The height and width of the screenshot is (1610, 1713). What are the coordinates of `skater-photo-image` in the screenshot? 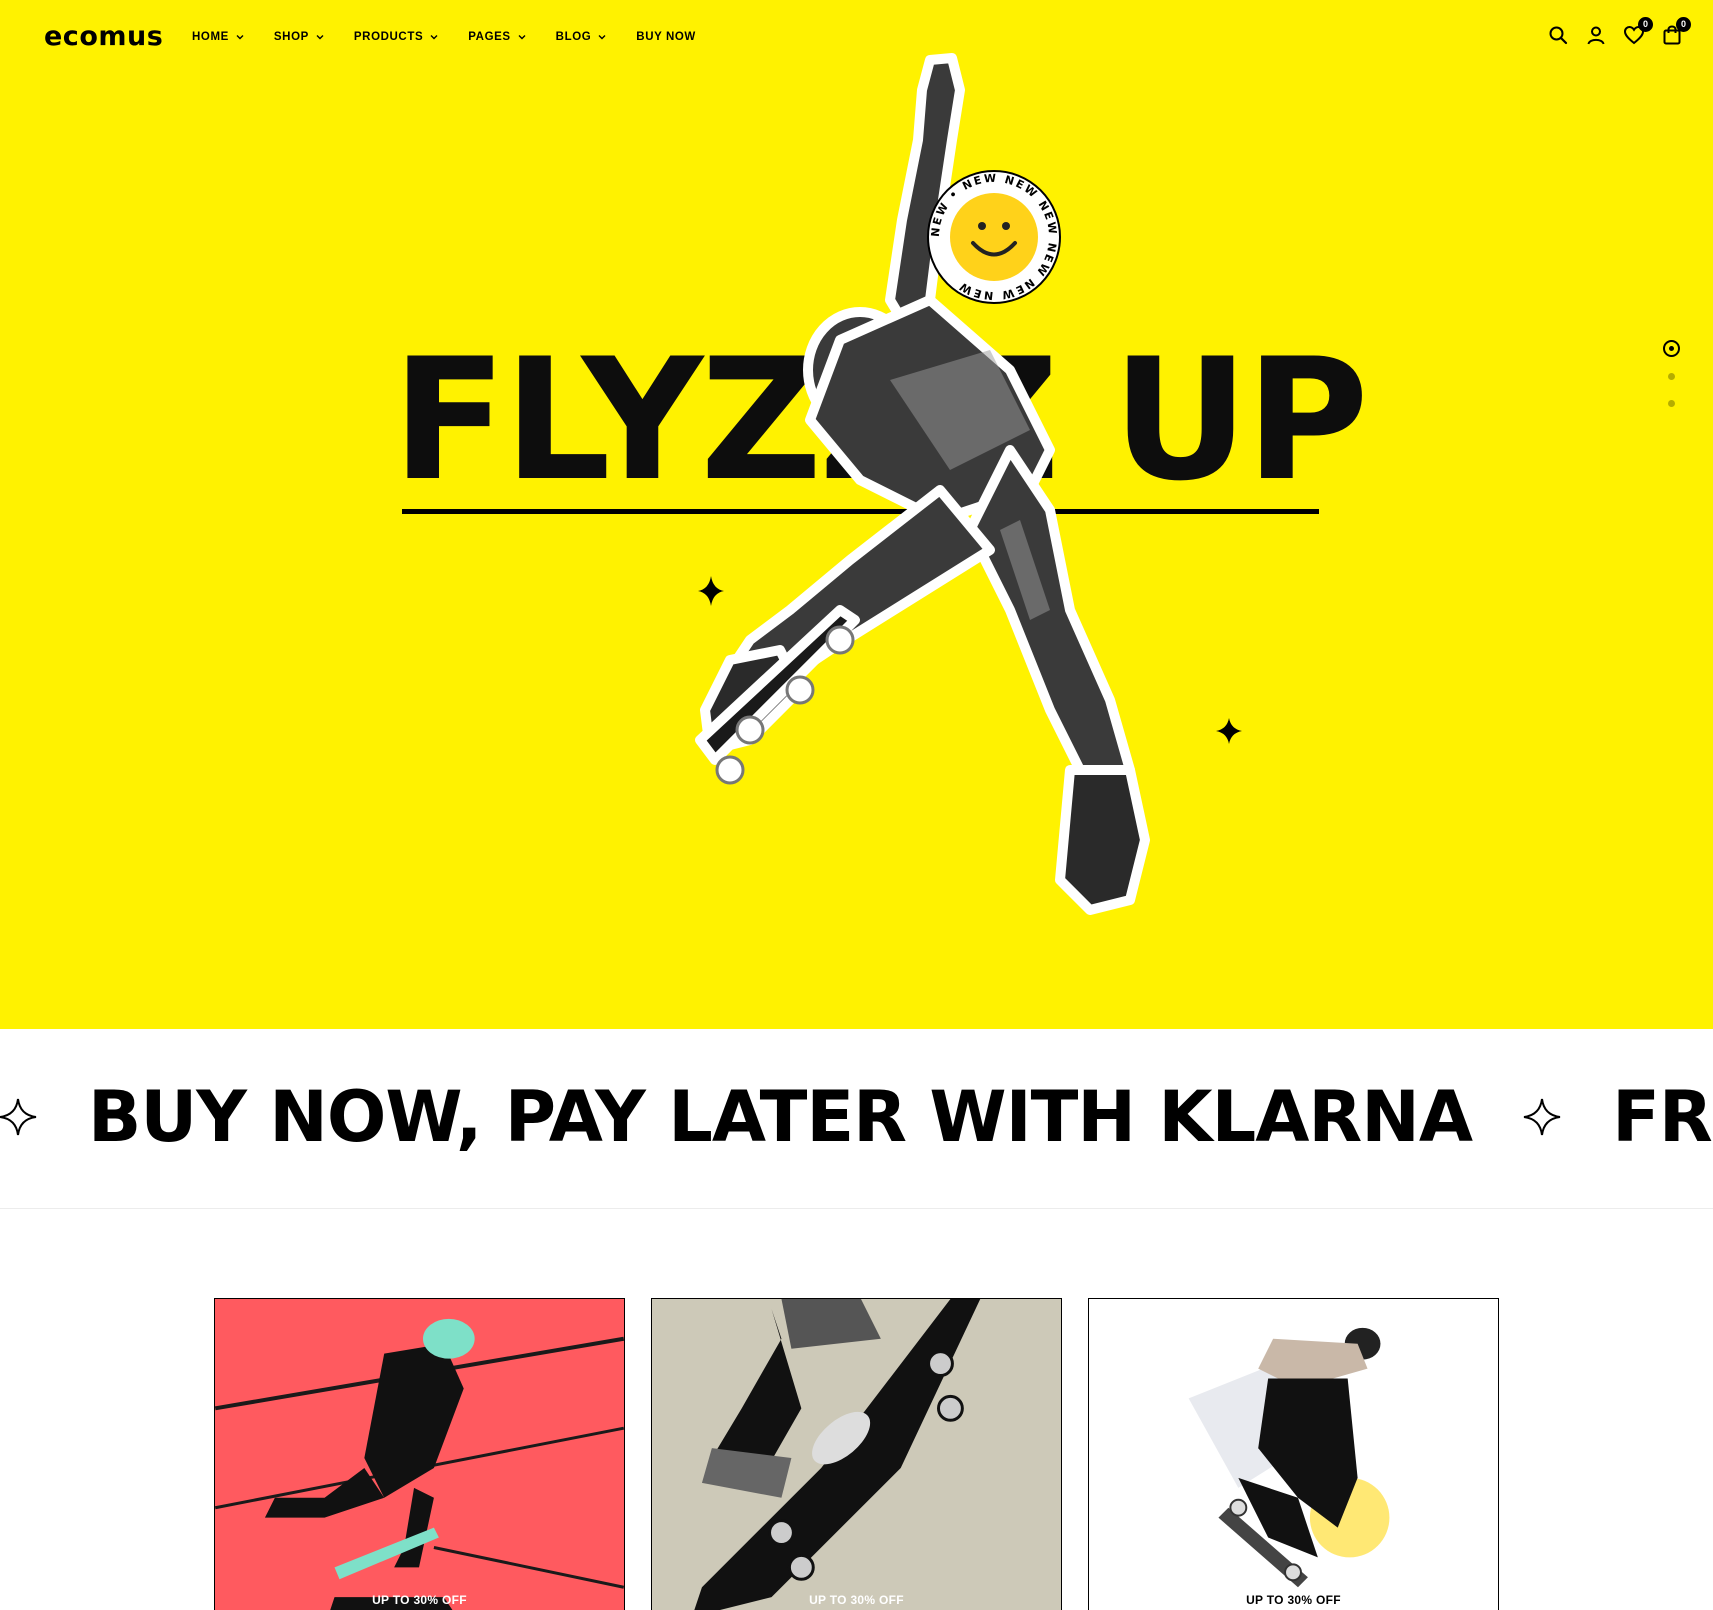 It's located at (1289, 1457).